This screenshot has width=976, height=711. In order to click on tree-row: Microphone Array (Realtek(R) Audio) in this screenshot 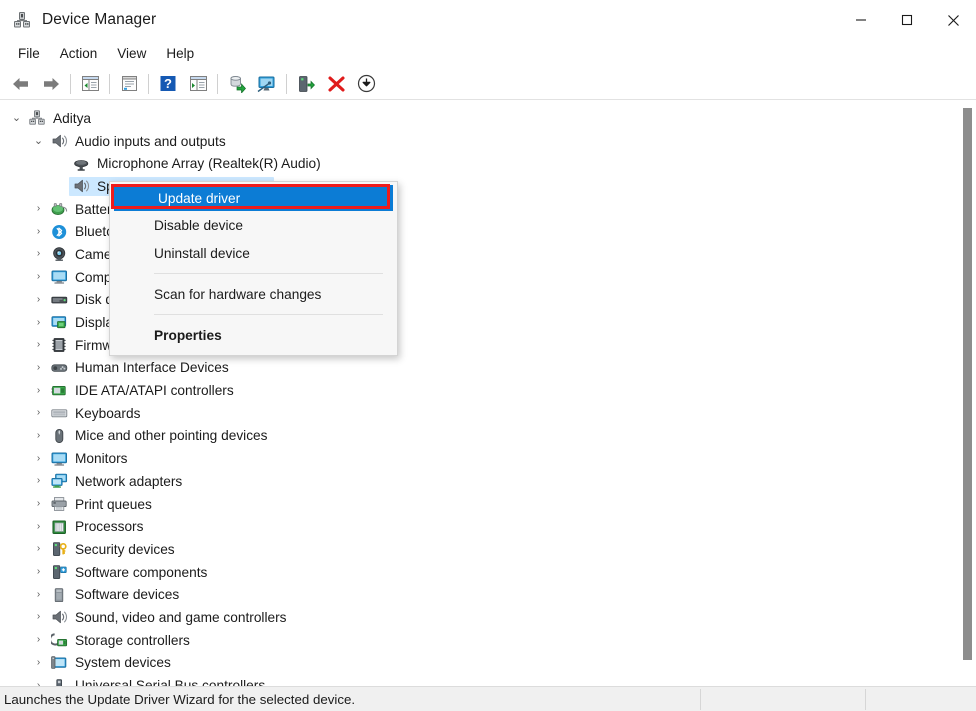, I will do `click(475, 163)`.